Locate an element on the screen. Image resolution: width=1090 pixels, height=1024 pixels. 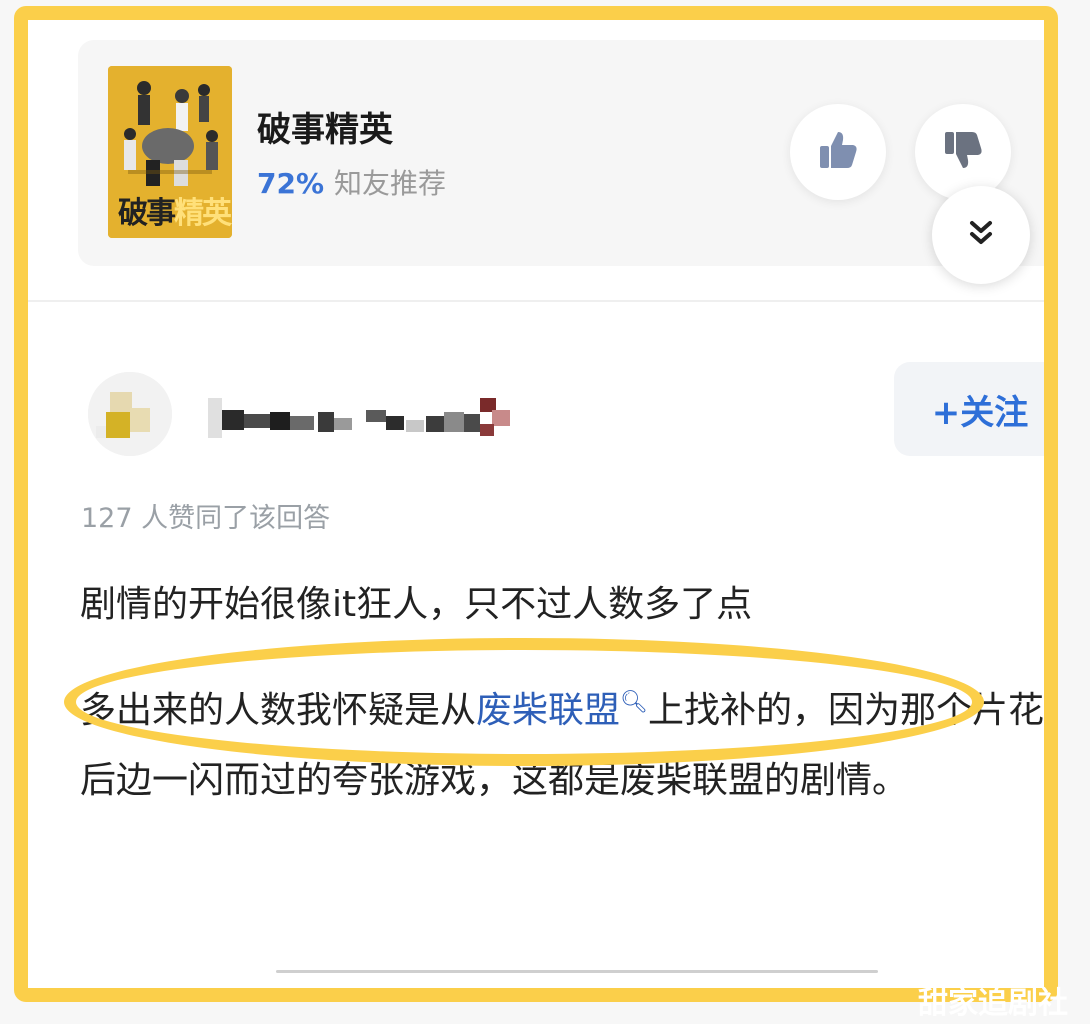
answer-likes-count: 127 人赞同了该回答 is located at coordinates (206, 518).